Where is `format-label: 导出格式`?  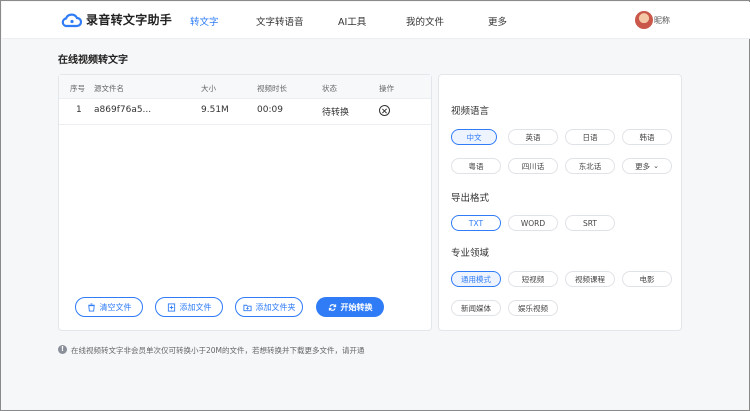
format-label: 导出格式 is located at coordinates (470, 198).